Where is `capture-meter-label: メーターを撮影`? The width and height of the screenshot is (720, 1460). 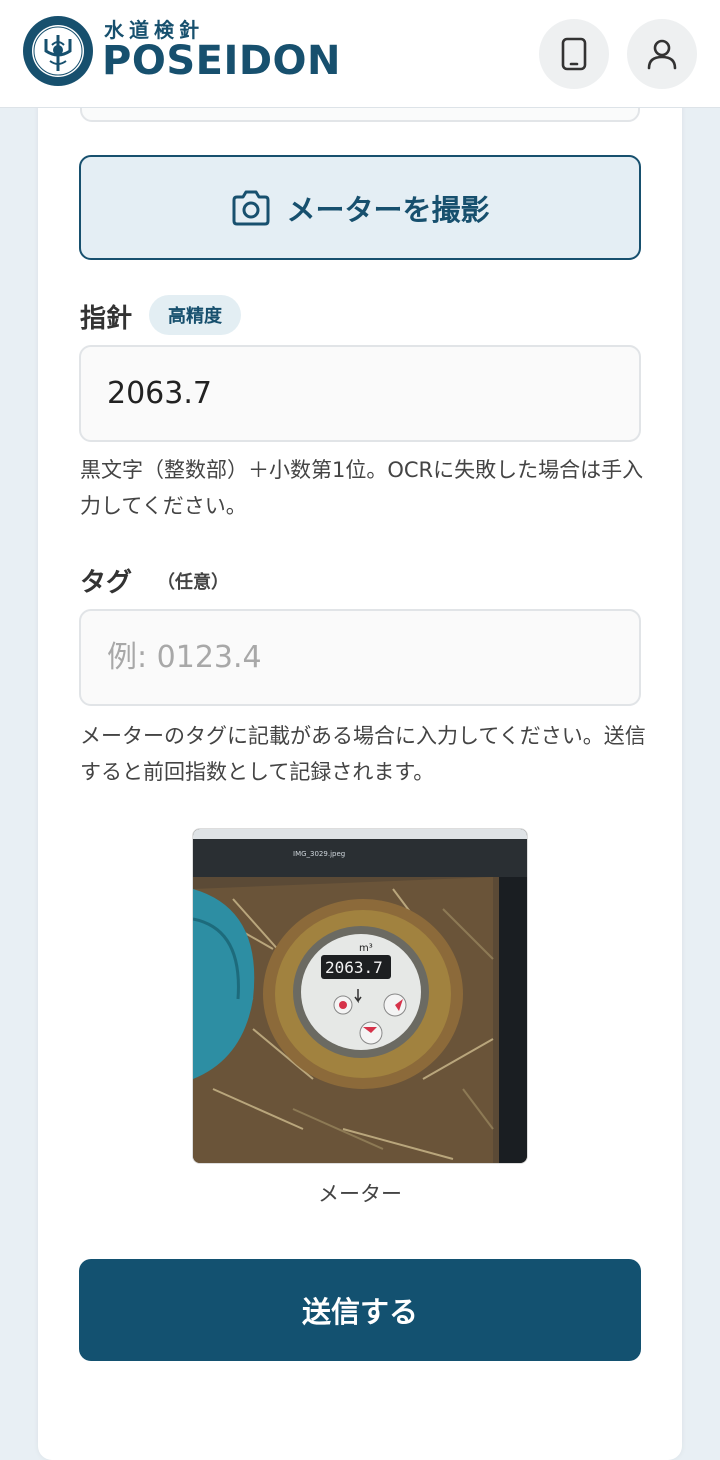
capture-meter-label: メーターを撮影 is located at coordinates (388, 209).